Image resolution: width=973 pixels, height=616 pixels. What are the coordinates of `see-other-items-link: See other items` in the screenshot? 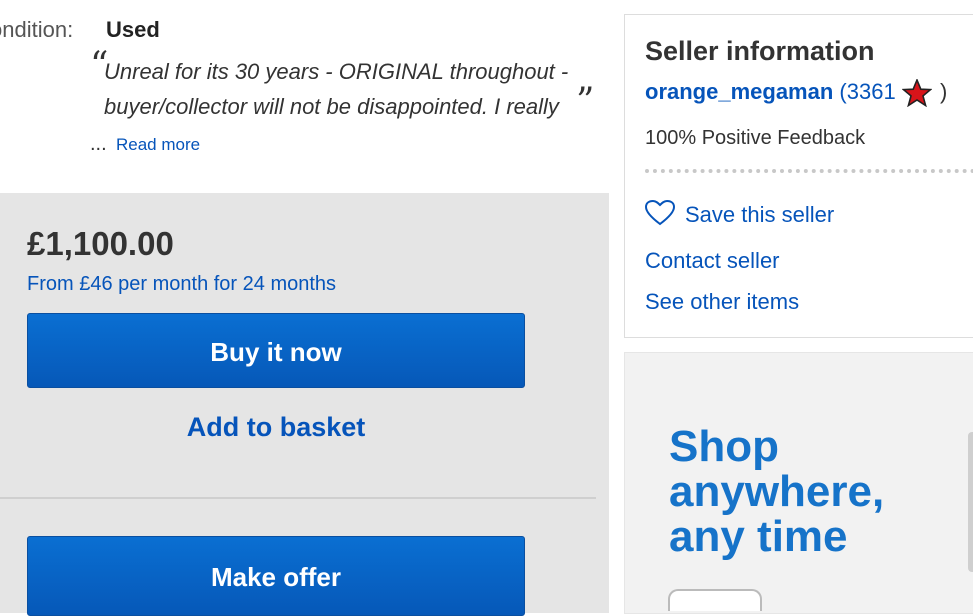 It's located at (722, 302).